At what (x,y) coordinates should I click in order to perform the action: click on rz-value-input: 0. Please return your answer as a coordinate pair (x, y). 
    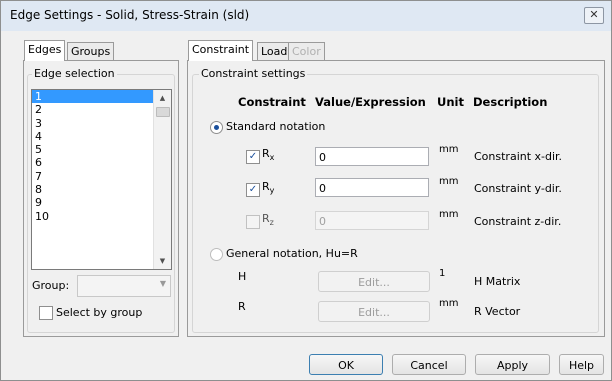
    Looking at the image, I should click on (372, 220).